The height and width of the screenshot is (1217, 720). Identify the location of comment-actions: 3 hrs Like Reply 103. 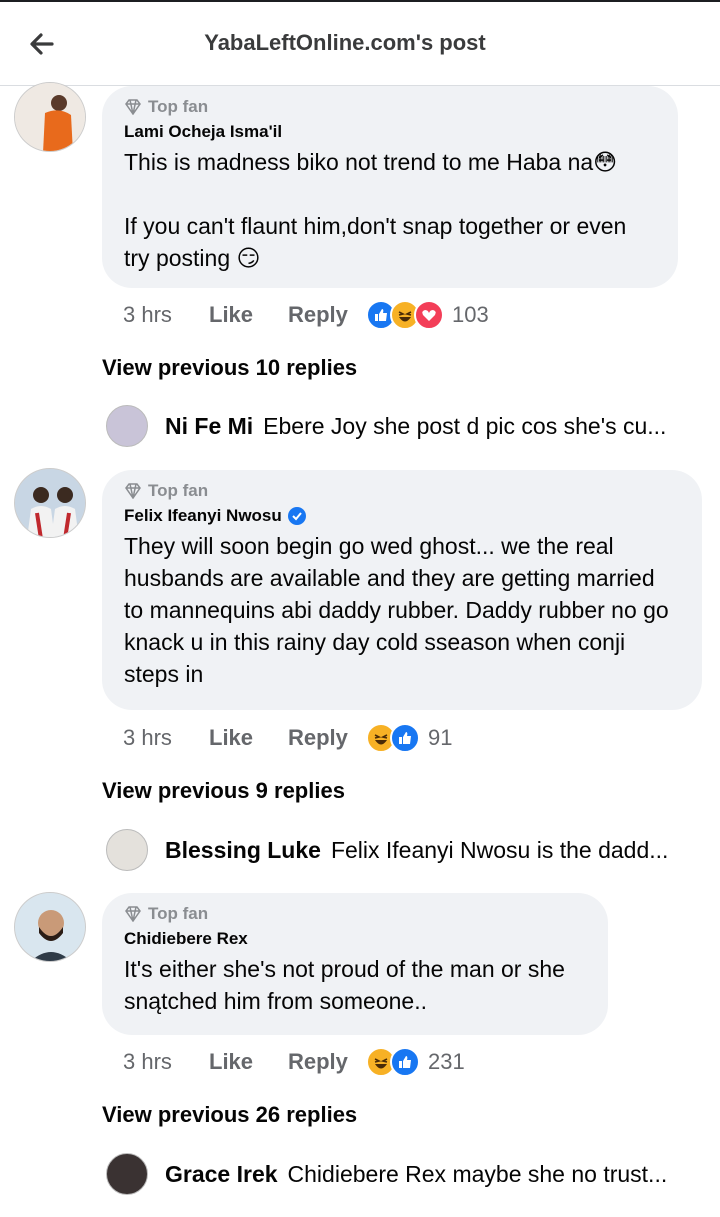
(306, 315).